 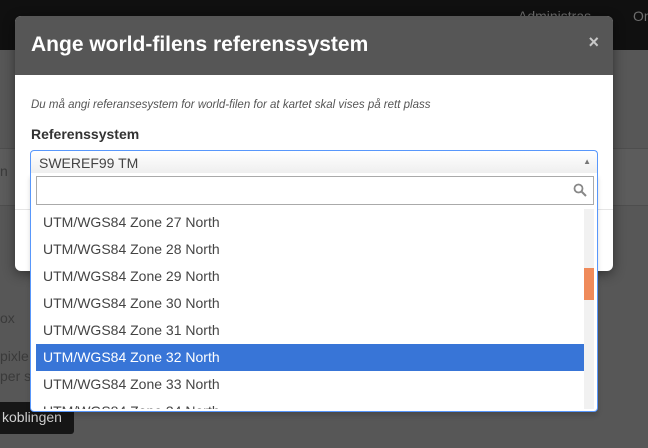 What do you see at coordinates (302, 190) in the screenshot?
I see `search-input` at bounding box center [302, 190].